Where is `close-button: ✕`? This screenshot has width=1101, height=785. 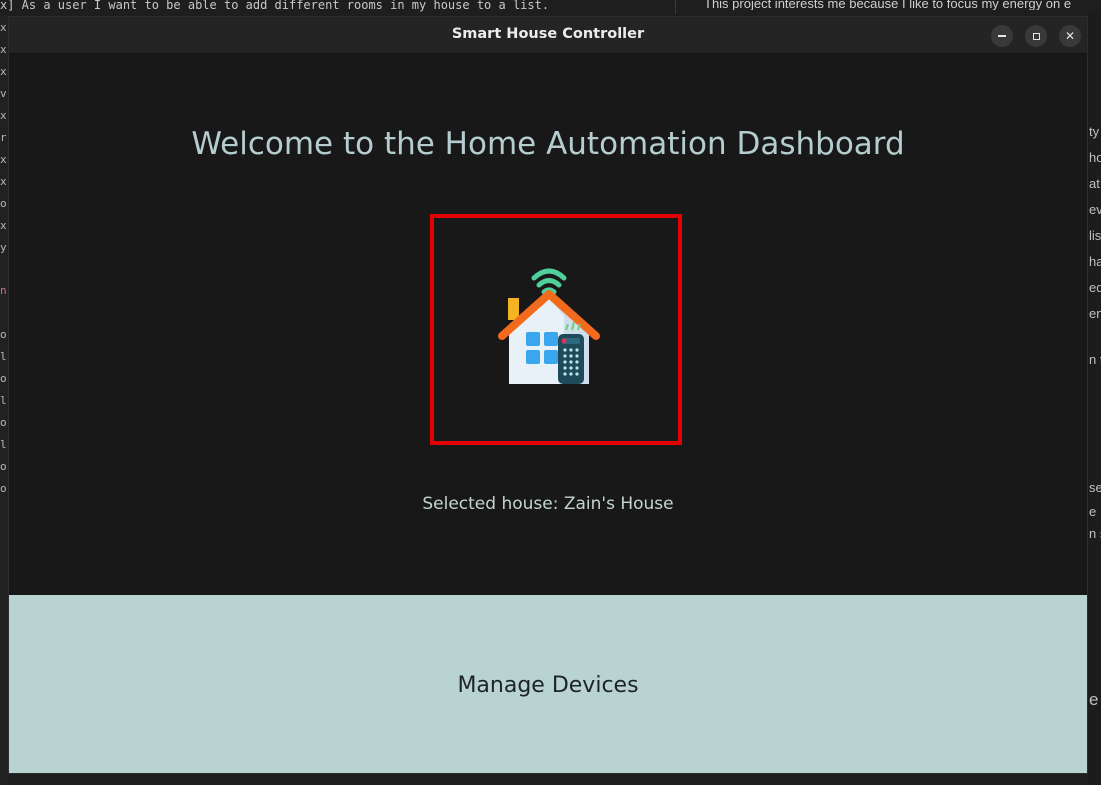 close-button: ✕ is located at coordinates (1070, 36).